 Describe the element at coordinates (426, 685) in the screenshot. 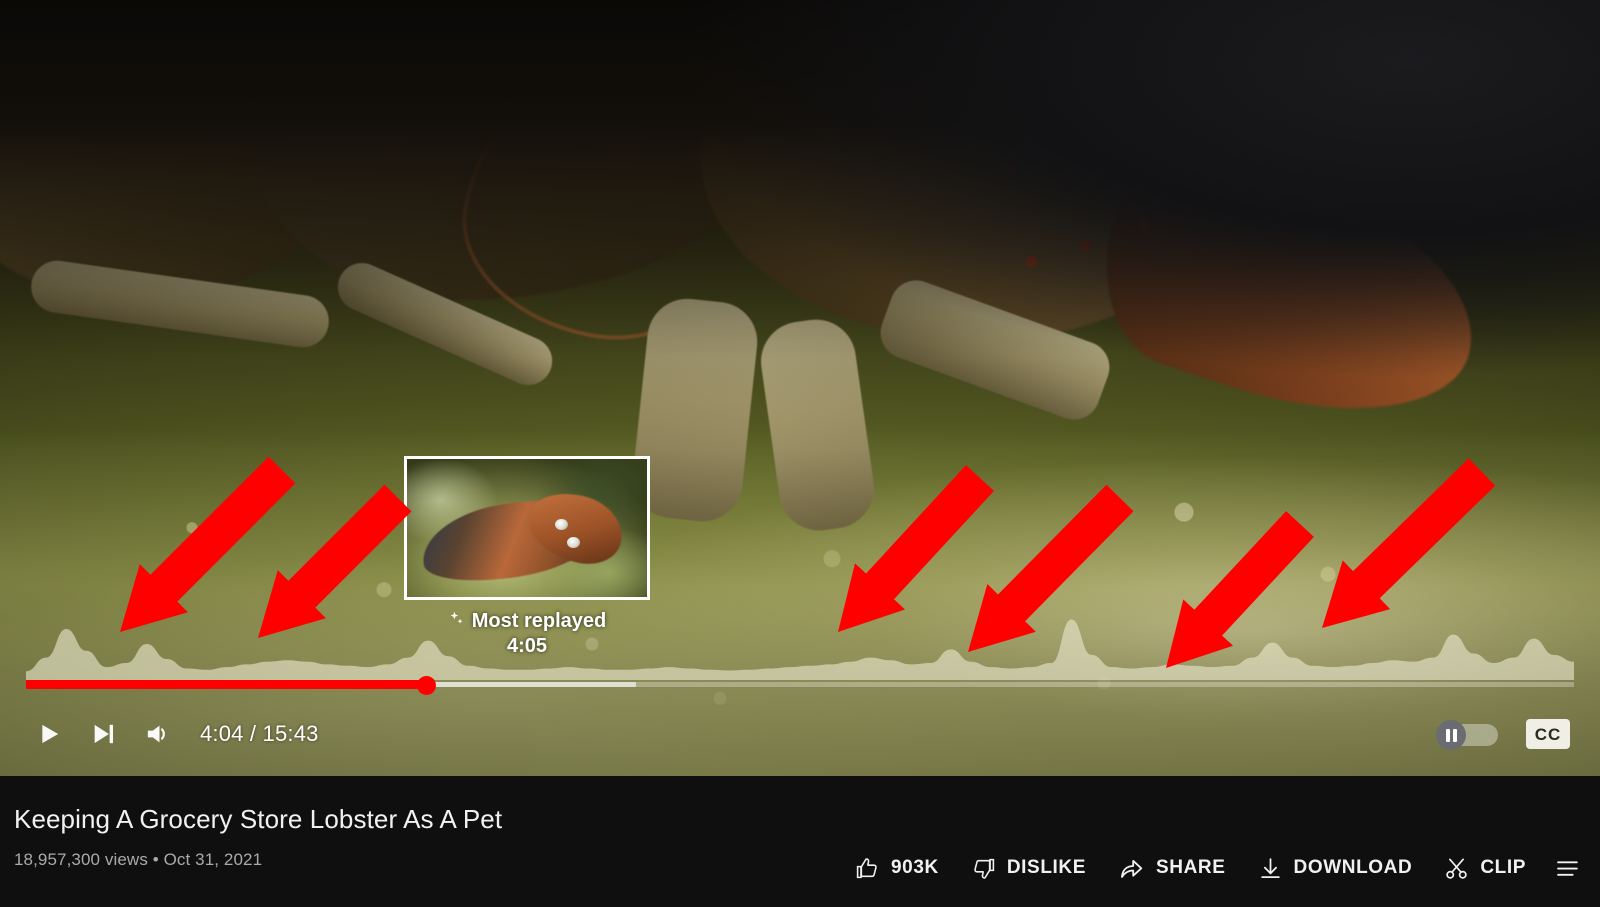

I see `progress-scrubber-knob` at that location.